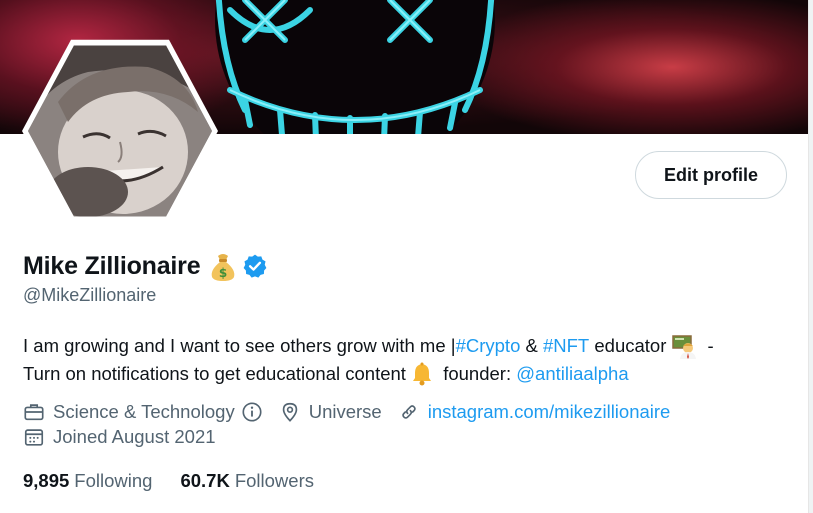 Image resolution: width=813 pixels, height=513 pixels. I want to click on teacher-emoji-icon, so click(684, 347).